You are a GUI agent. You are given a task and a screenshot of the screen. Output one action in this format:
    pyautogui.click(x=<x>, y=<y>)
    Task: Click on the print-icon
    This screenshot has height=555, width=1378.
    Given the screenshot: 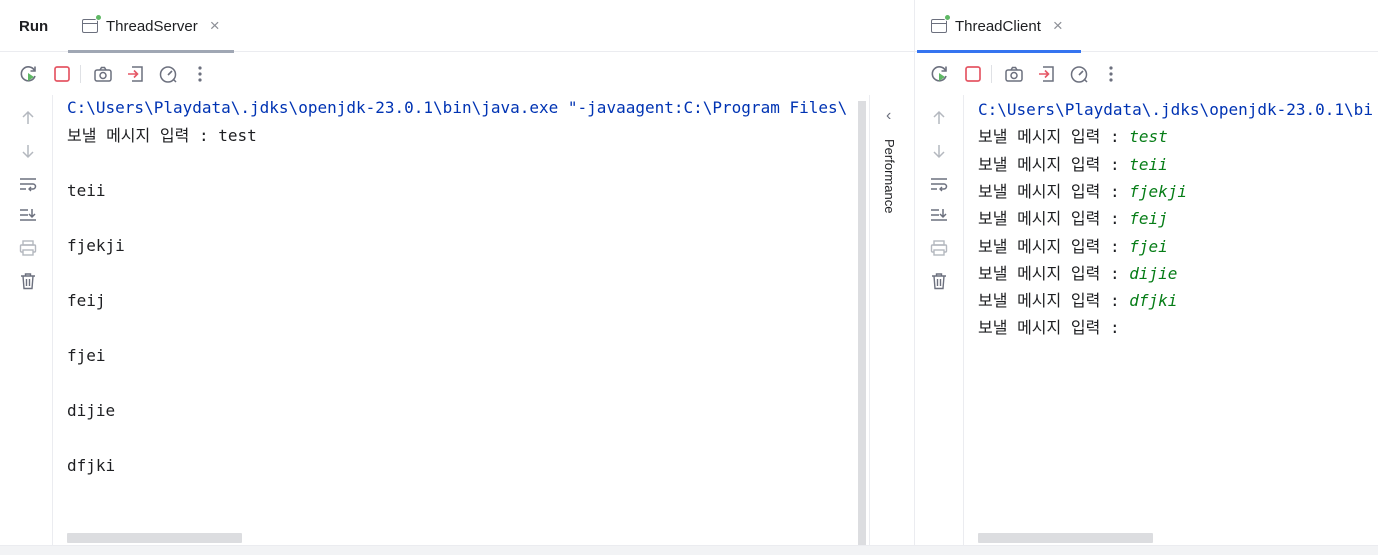 What is the action you would take?
    pyautogui.click(x=28, y=248)
    